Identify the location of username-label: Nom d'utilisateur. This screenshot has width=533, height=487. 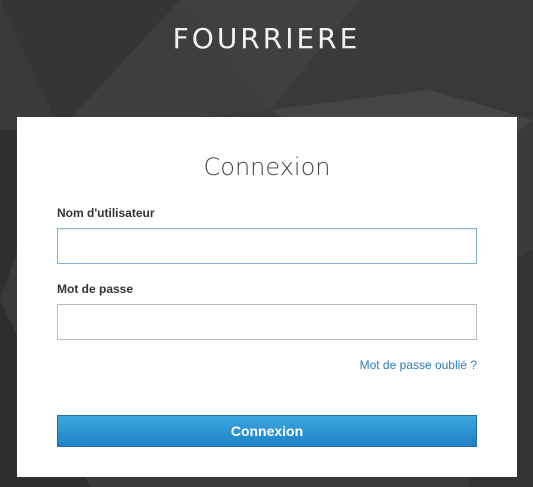
(106, 213).